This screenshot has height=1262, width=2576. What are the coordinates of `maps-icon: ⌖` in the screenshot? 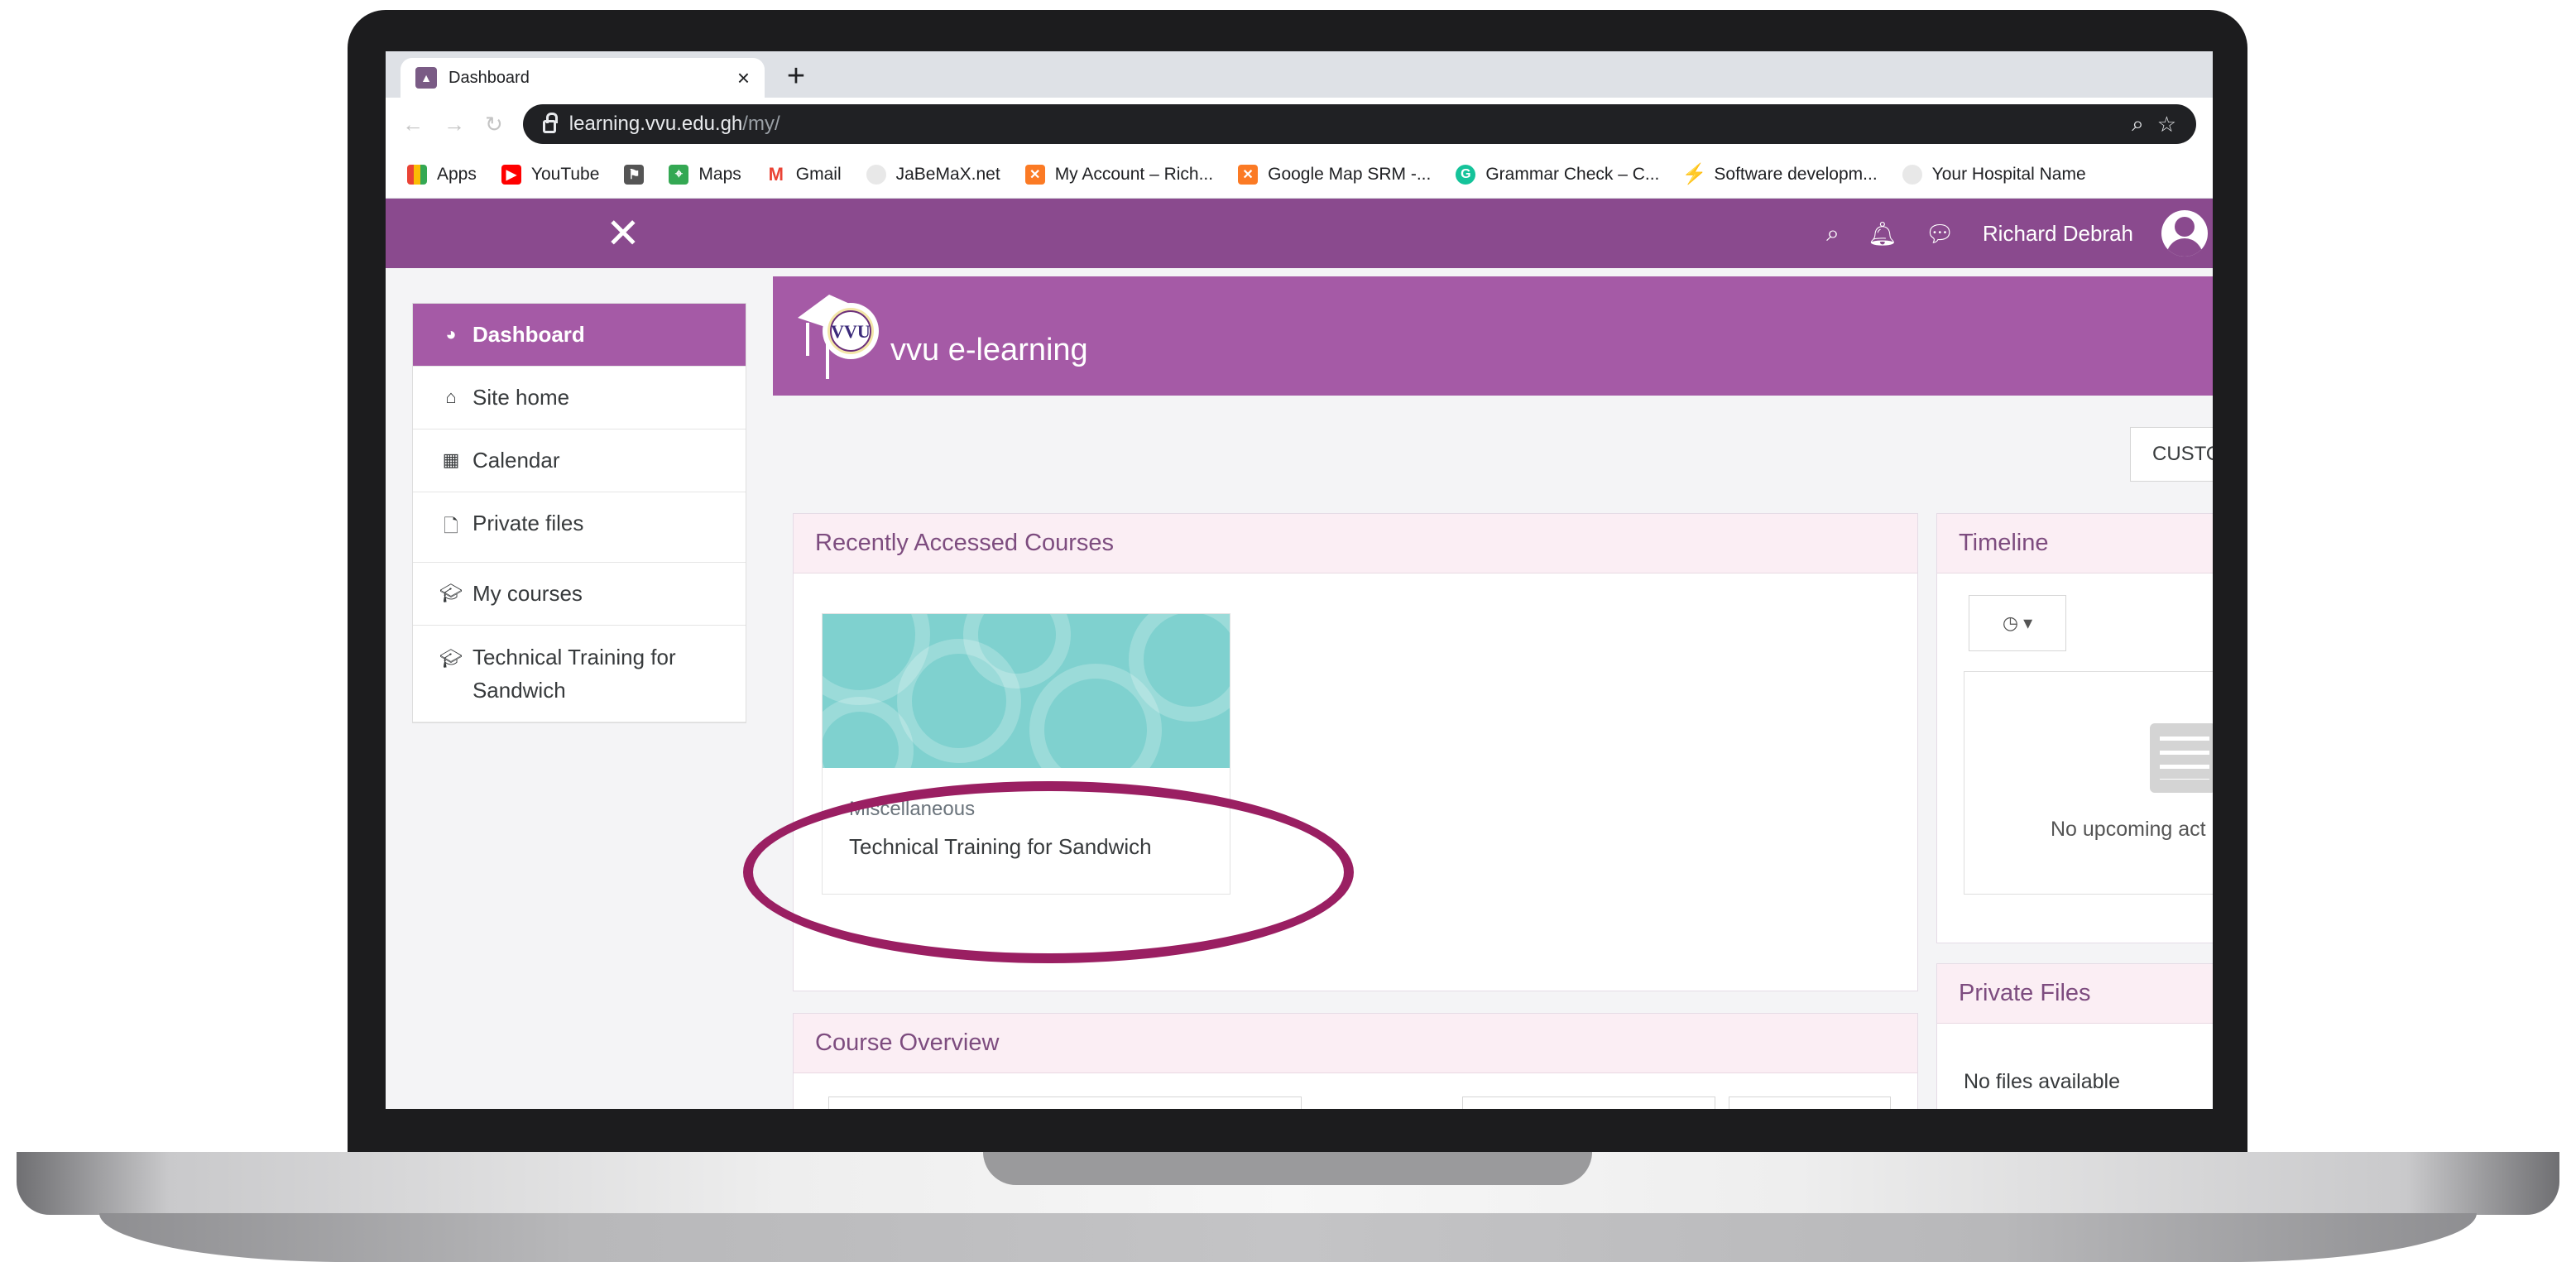 It's located at (679, 175).